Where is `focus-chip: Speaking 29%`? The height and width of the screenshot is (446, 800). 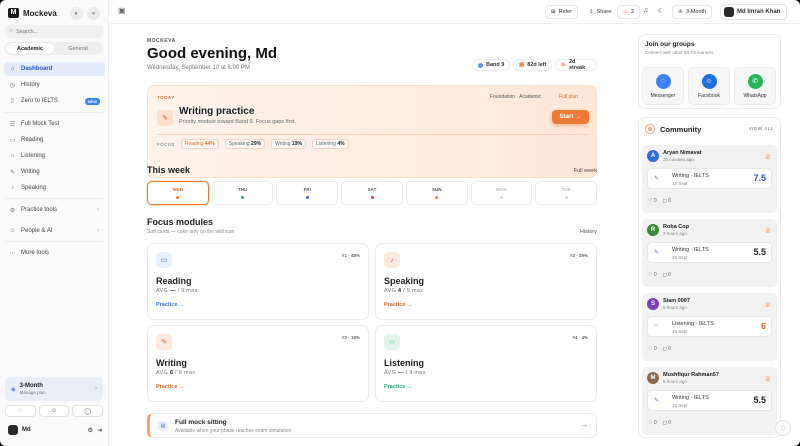 focus-chip: Speaking 29% is located at coordinates (245, 144).